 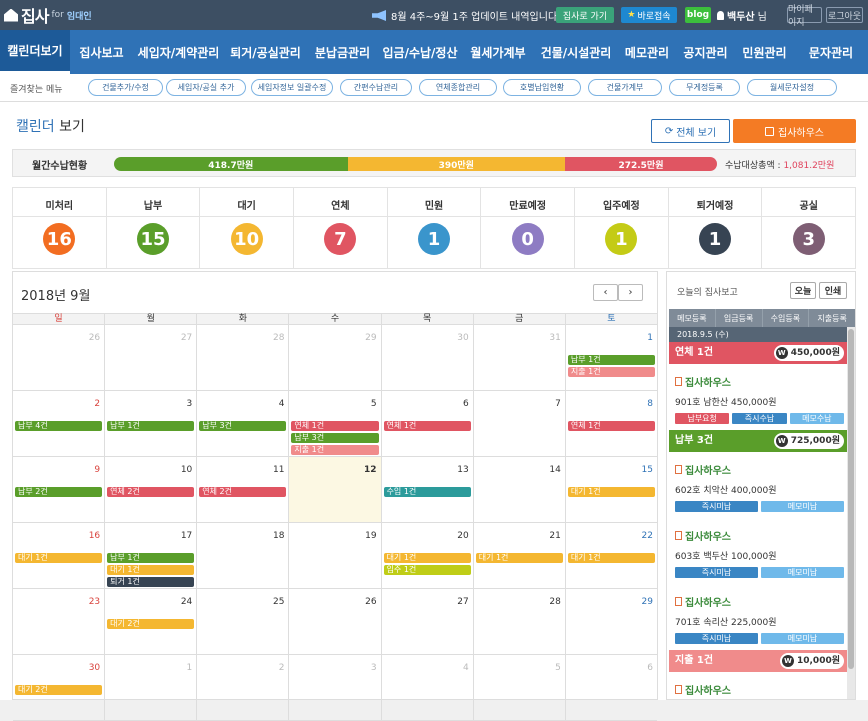 I want to click on card-action-button: 즉시수납, so click(x=759, y=418).